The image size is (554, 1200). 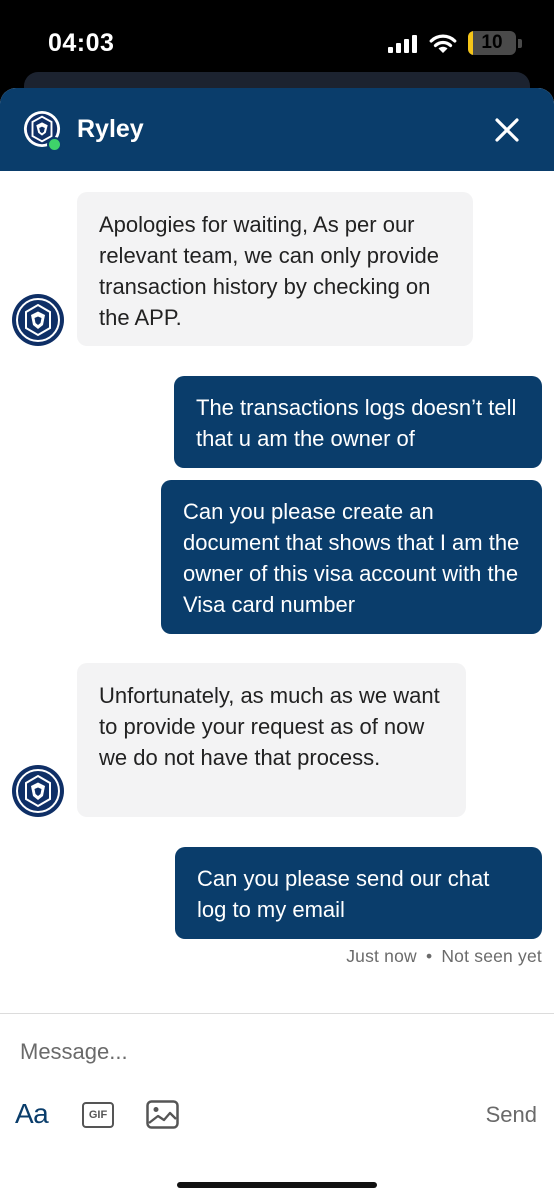 I want to click on status-icons: 10, so click(x=454, y=44).